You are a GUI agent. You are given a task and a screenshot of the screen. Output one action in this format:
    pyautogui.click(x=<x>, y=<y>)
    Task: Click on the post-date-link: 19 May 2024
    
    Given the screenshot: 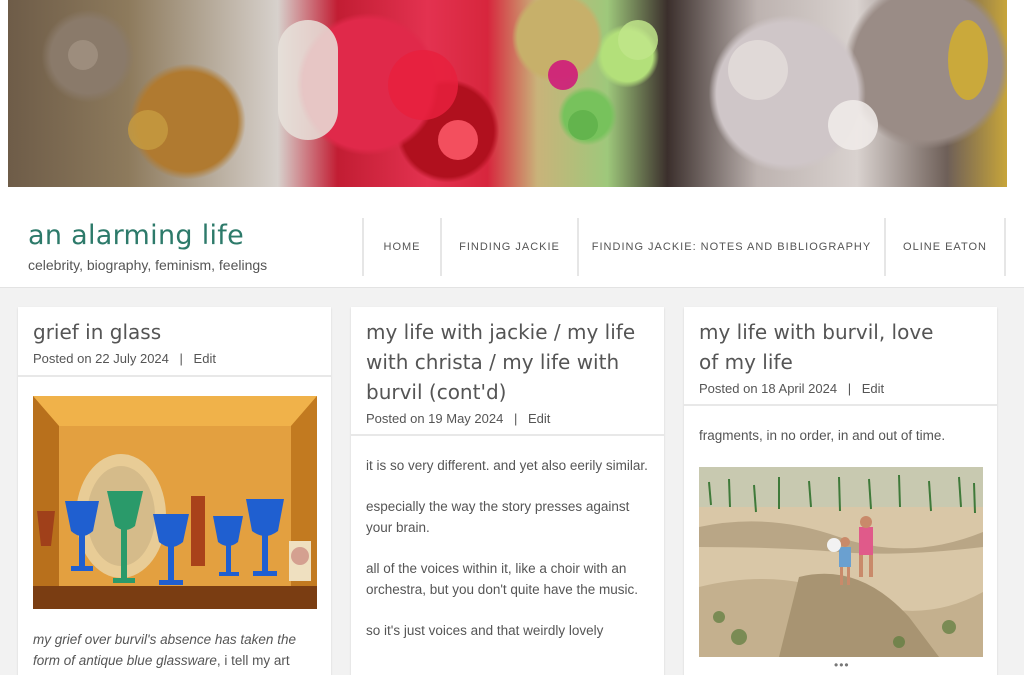 What is the action you would take?
    pyautogui.click(x=465, y=418)
    